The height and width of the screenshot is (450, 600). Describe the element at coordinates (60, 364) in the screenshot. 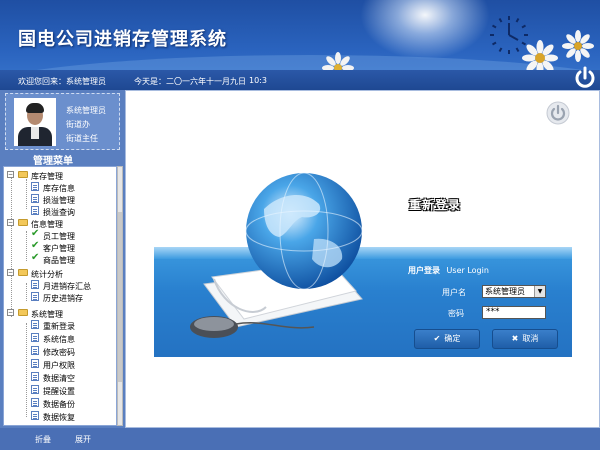

I see `menu-item-permissions: 用户权限` at that location.